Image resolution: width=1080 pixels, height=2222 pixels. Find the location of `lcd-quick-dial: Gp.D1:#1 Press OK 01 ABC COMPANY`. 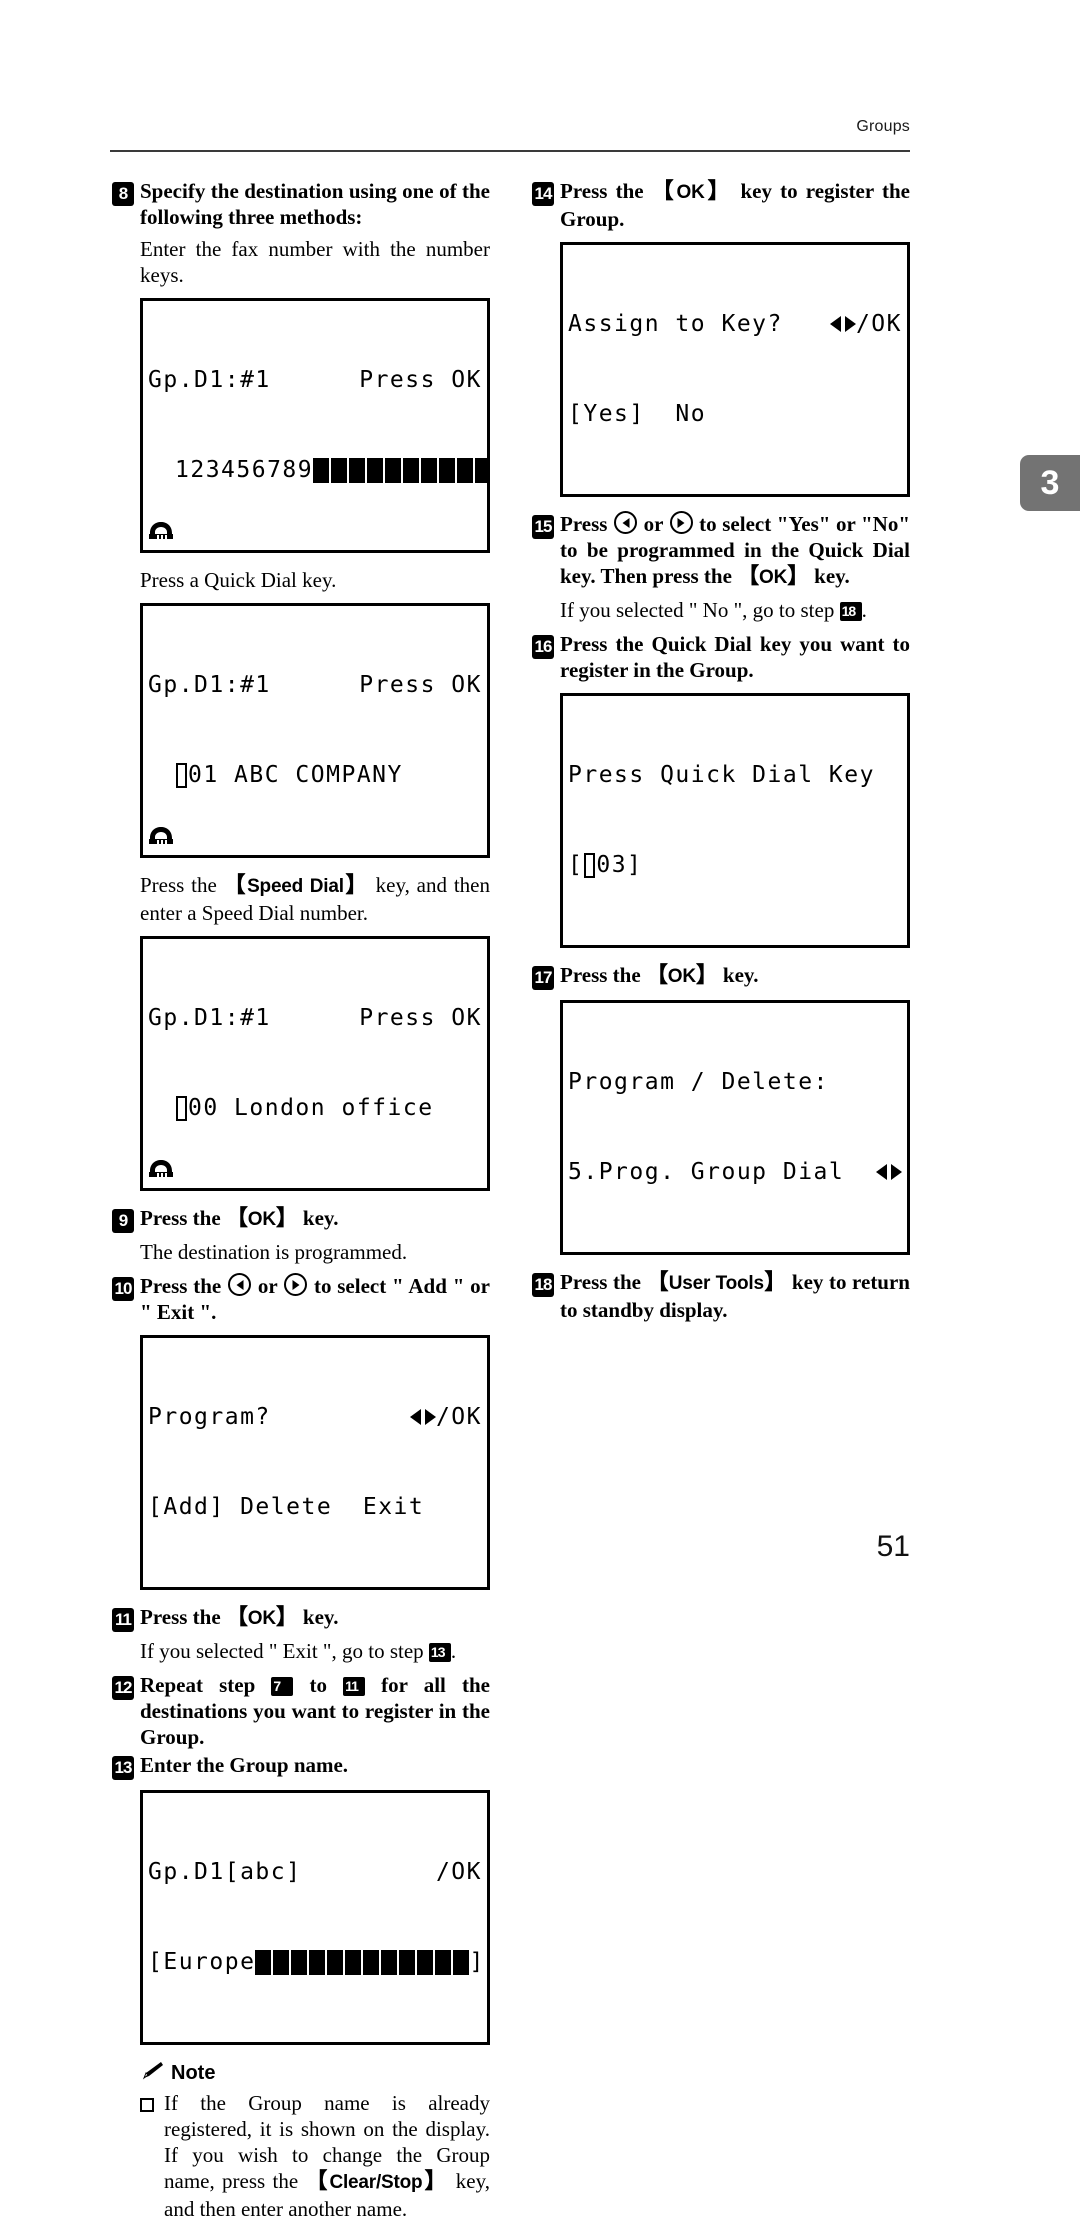

lcd-quick-dial: Gp.D1:#1 Press OK 01 ABC COMPANY is located at coordinates (315, 730).